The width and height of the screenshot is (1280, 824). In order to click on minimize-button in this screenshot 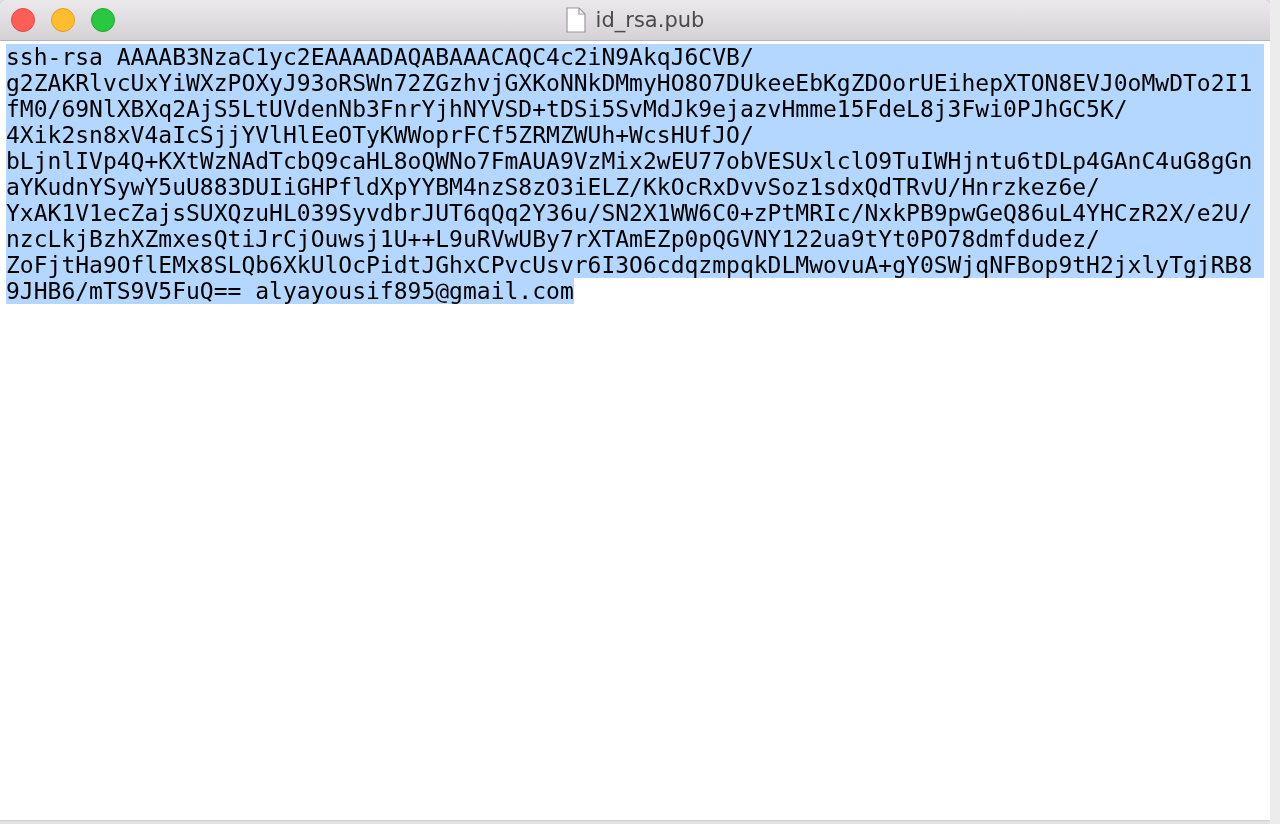, I will do `click(63, 20)`.